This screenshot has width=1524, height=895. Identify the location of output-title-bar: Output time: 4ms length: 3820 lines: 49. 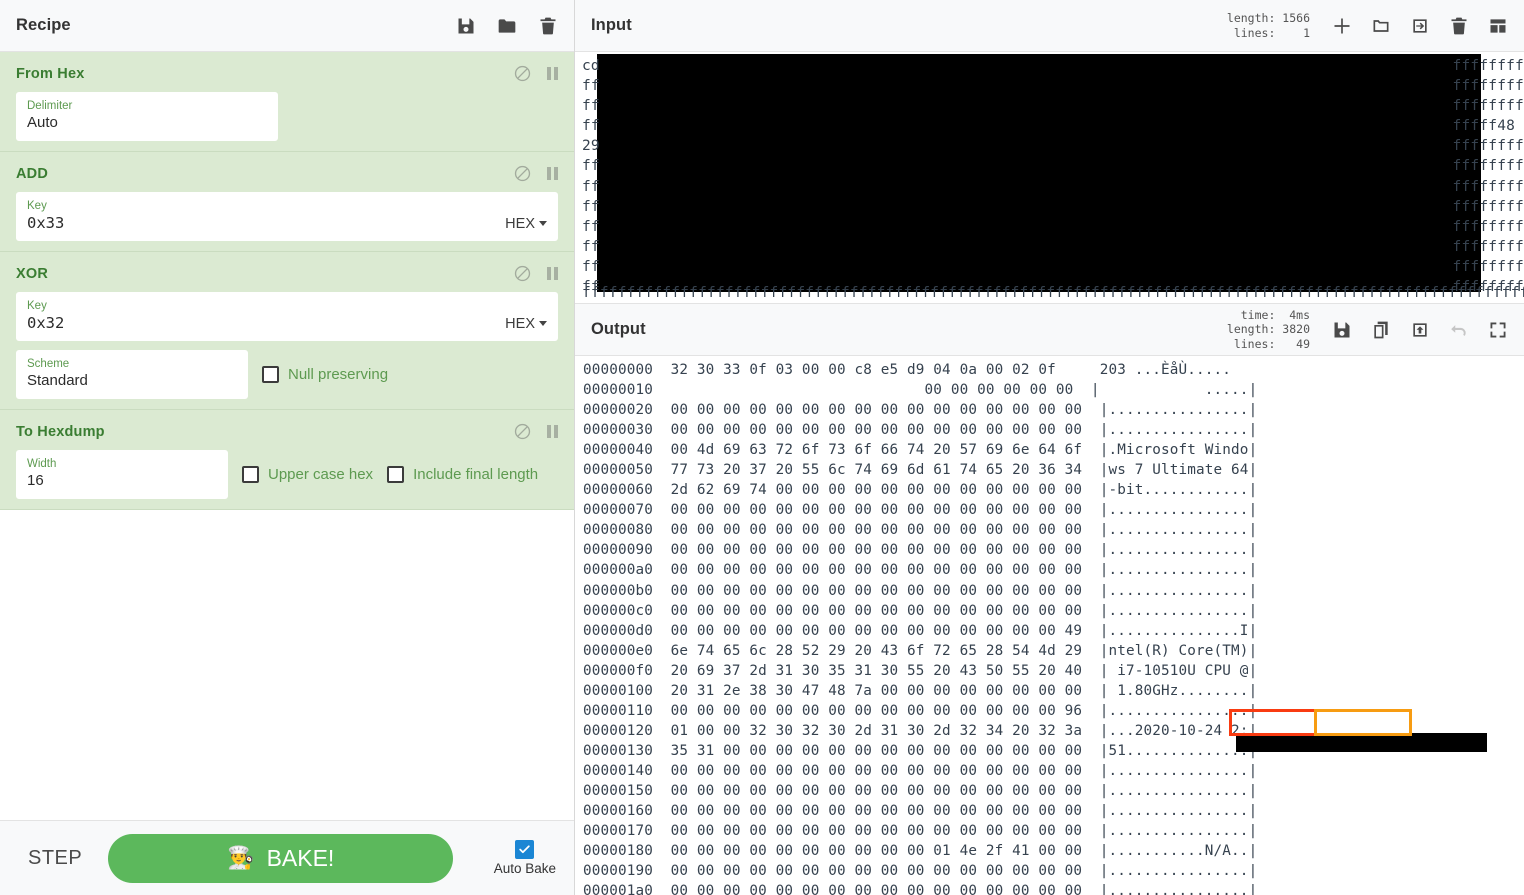
(1049, 330).